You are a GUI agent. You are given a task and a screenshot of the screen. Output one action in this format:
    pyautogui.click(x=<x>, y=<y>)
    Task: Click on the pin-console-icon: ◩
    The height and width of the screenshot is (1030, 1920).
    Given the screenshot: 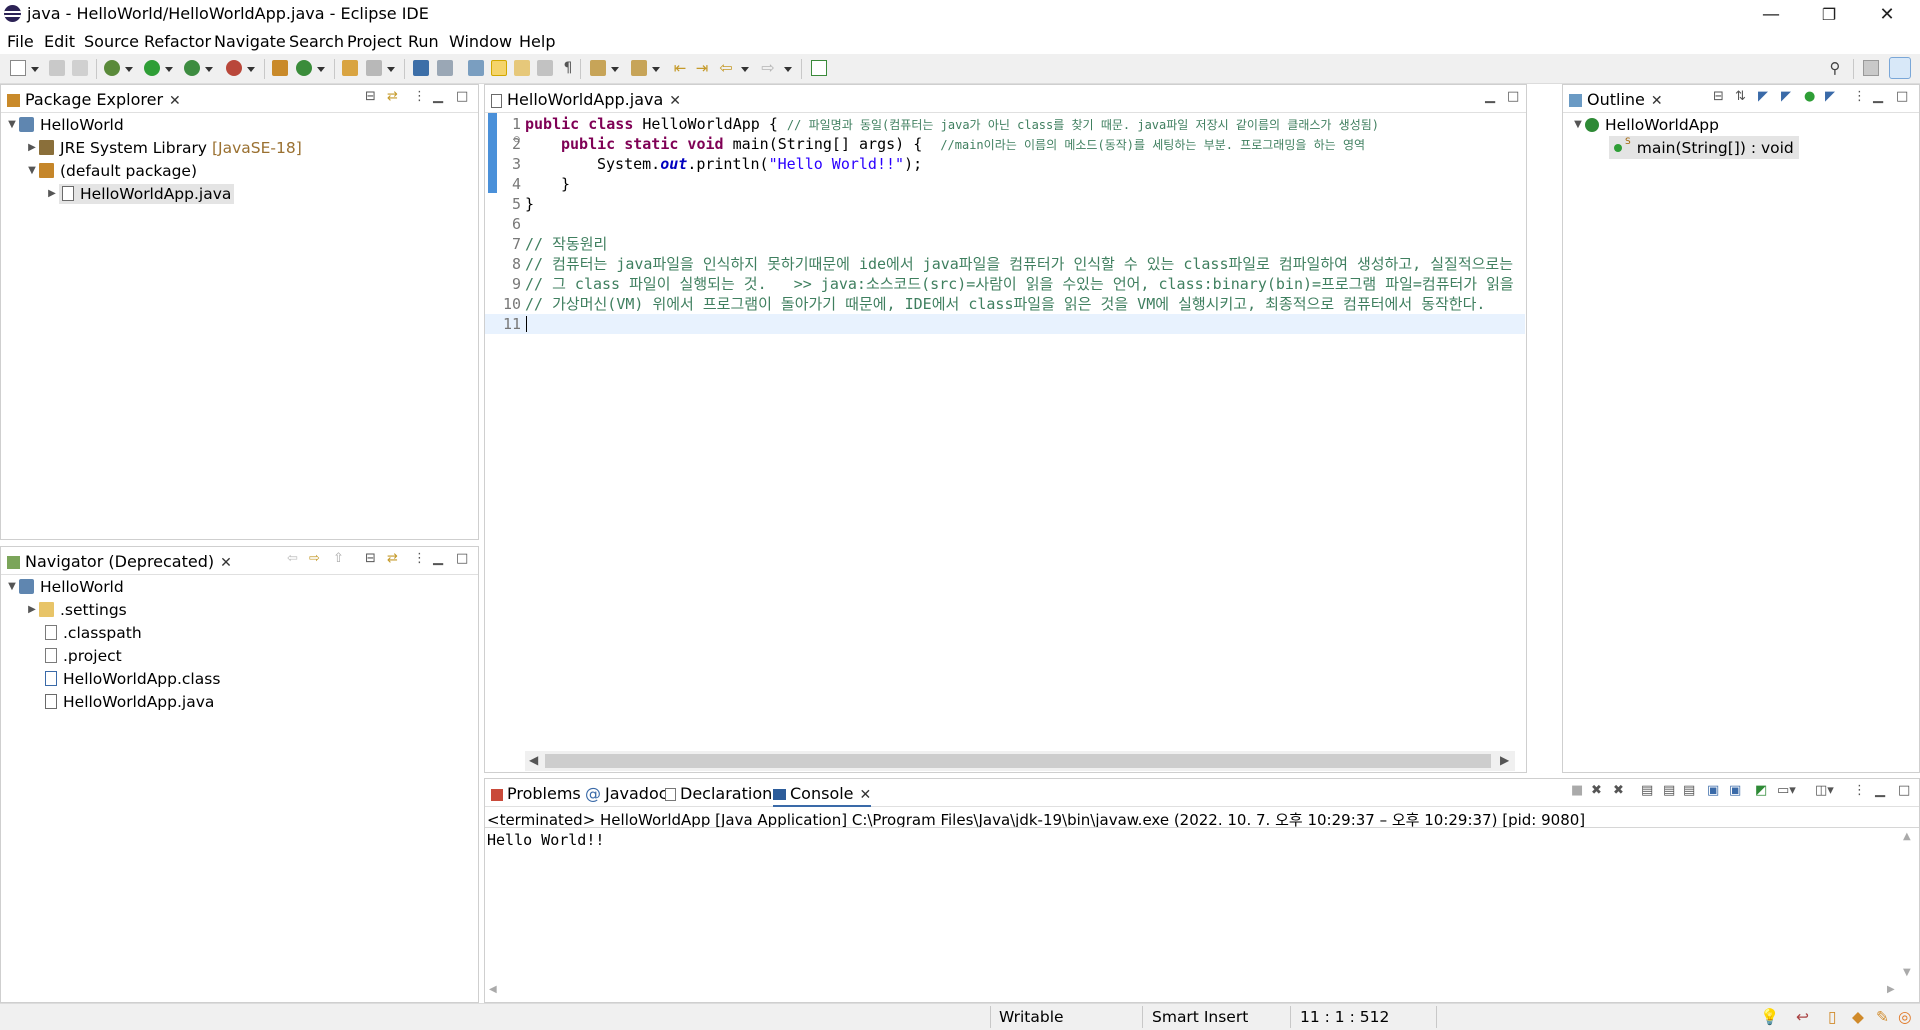 What is the action you would take?
    pyautogui.click(x=1761, y=790)
    